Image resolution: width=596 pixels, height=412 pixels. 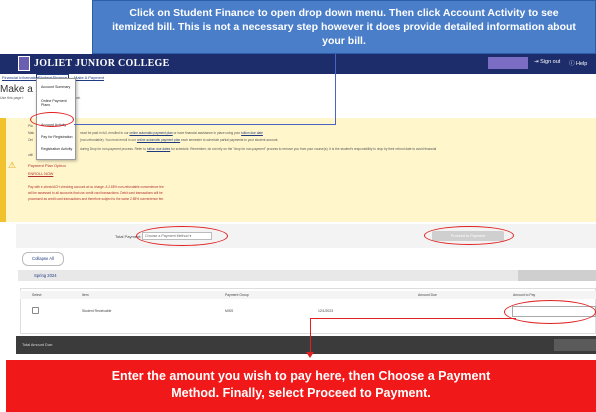 I want to click on col-header-item: Item, so click(x=85, y=295).